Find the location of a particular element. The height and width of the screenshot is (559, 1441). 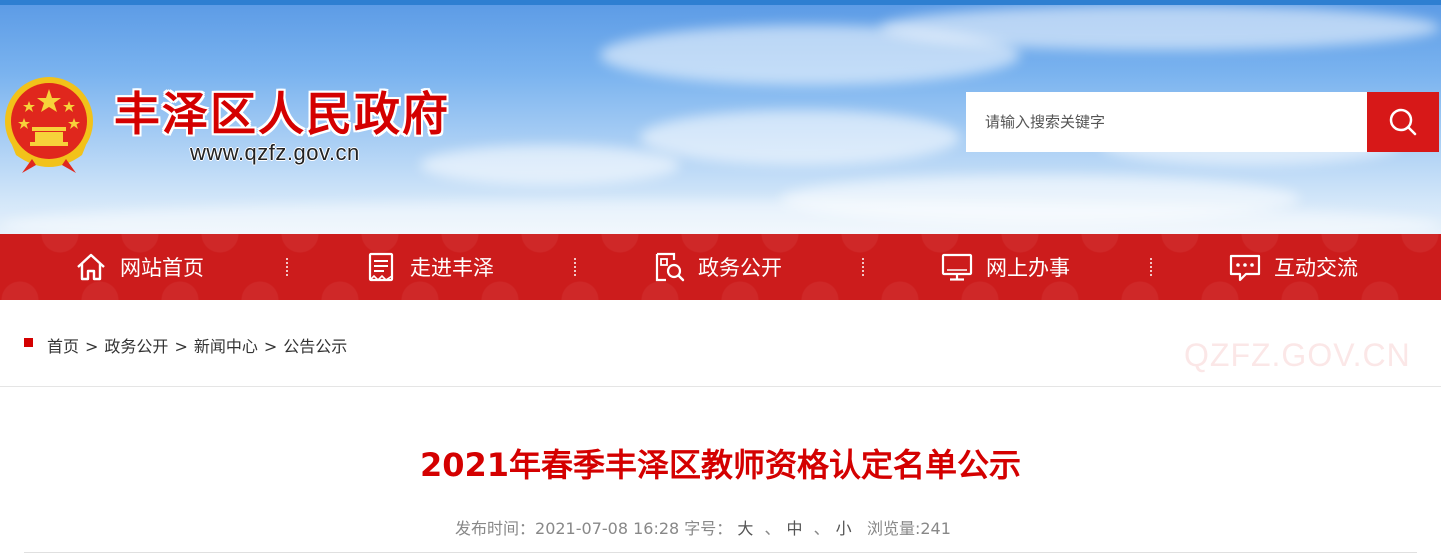

nav-item-interaction: 互动交流 is located at coordinates (1293, 267).